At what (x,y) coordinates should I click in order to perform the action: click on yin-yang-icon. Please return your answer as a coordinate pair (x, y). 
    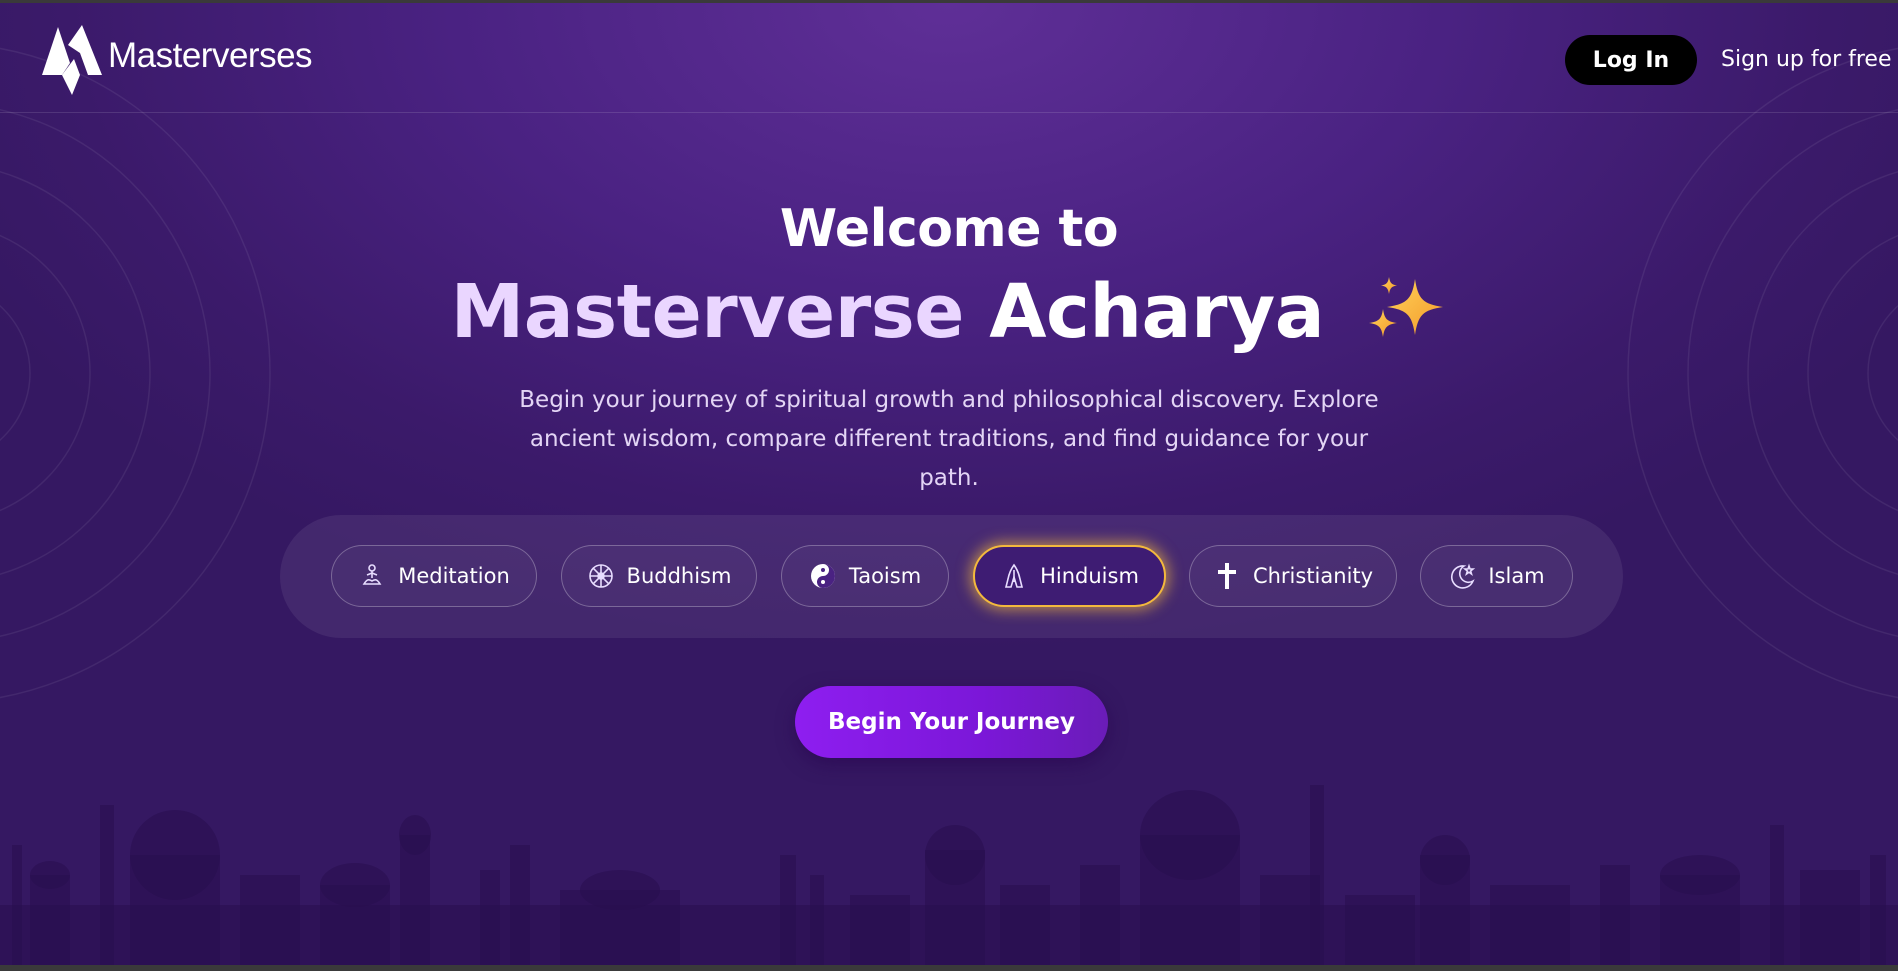
    Looking at the image, I should click on (822, 576).